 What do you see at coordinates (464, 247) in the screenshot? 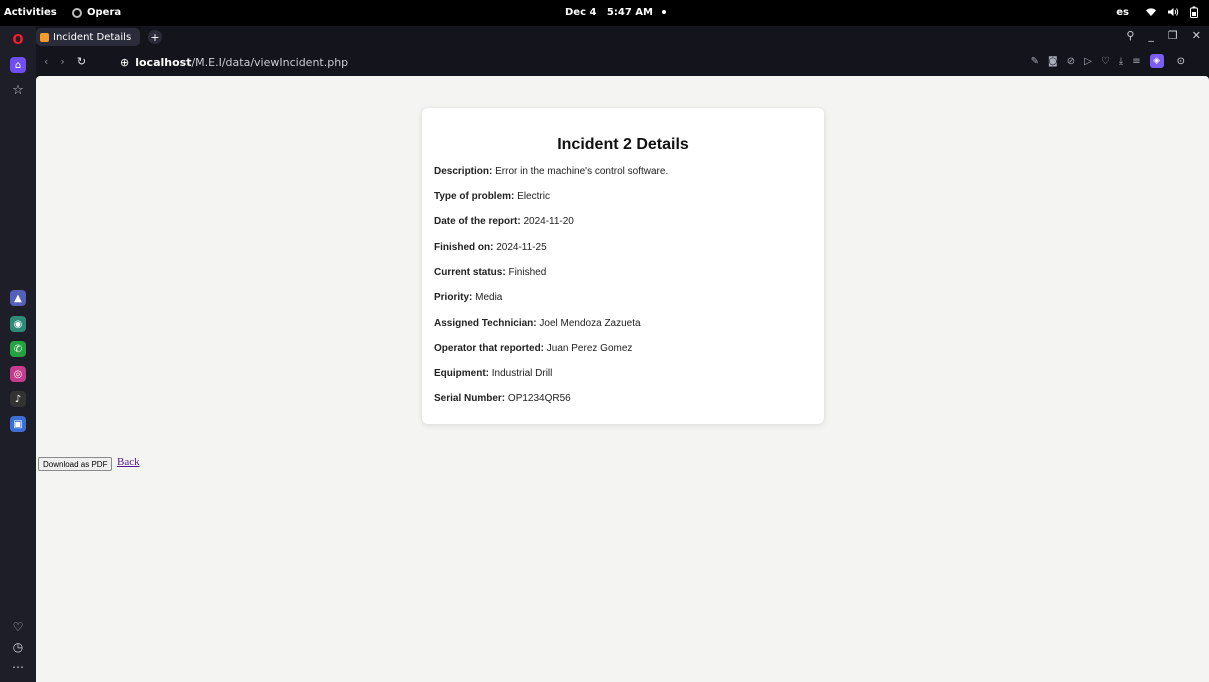
I see `field-label: Finished on:` at bounding box center [464, 247].